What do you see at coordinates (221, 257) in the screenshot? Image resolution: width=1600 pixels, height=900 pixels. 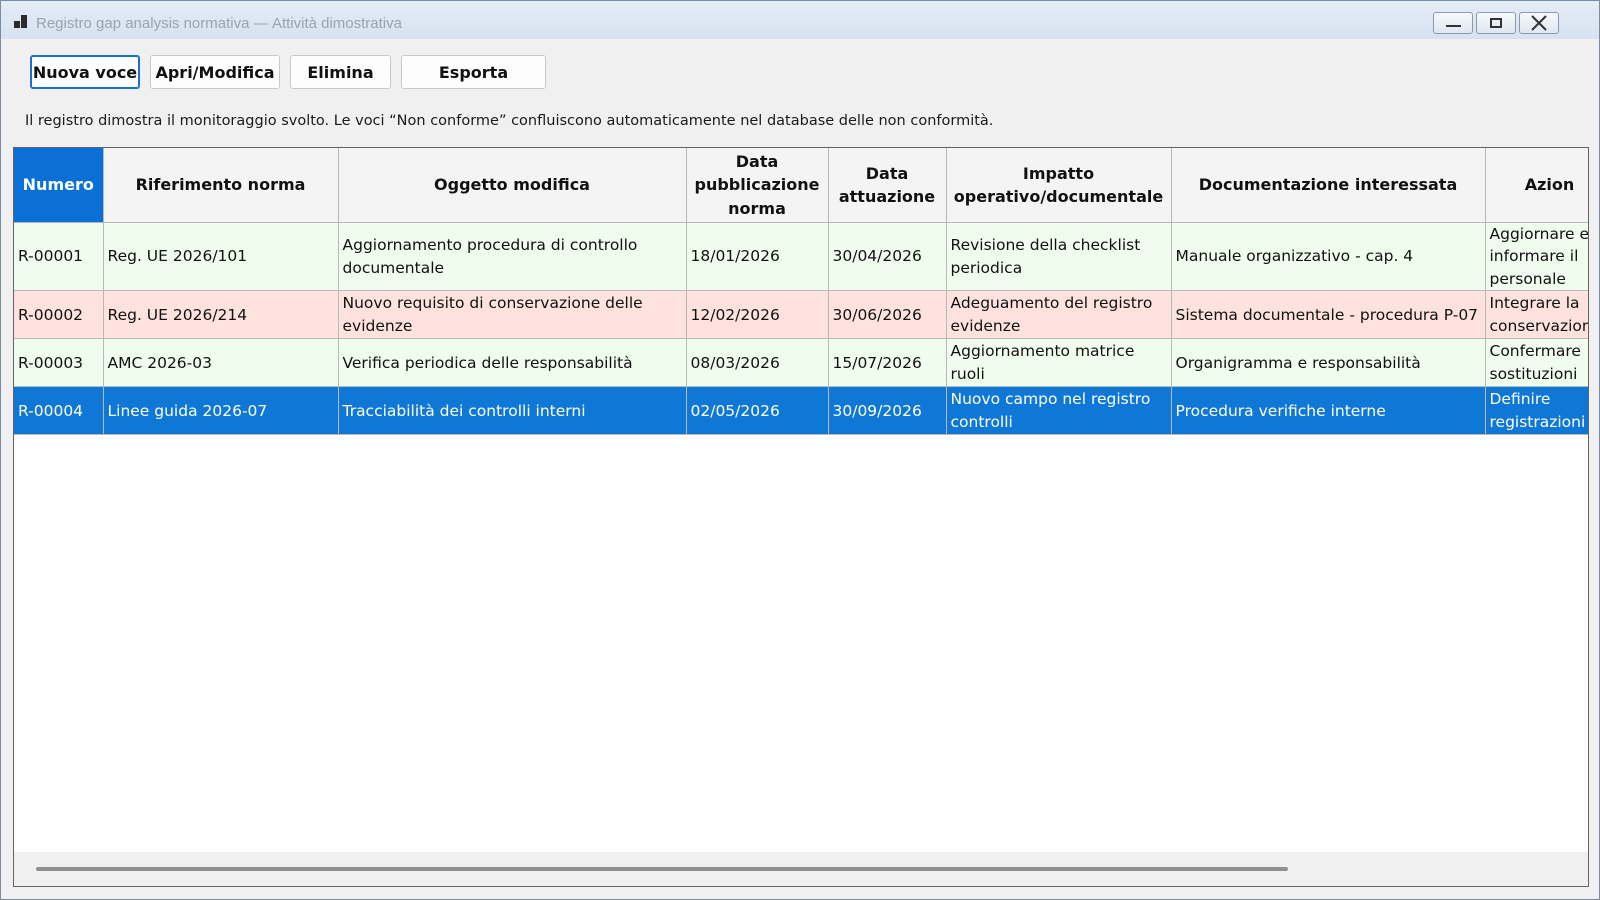 I see `cell-riferimento: Reg. UE 2026/101` at bounding box center [221, 257].